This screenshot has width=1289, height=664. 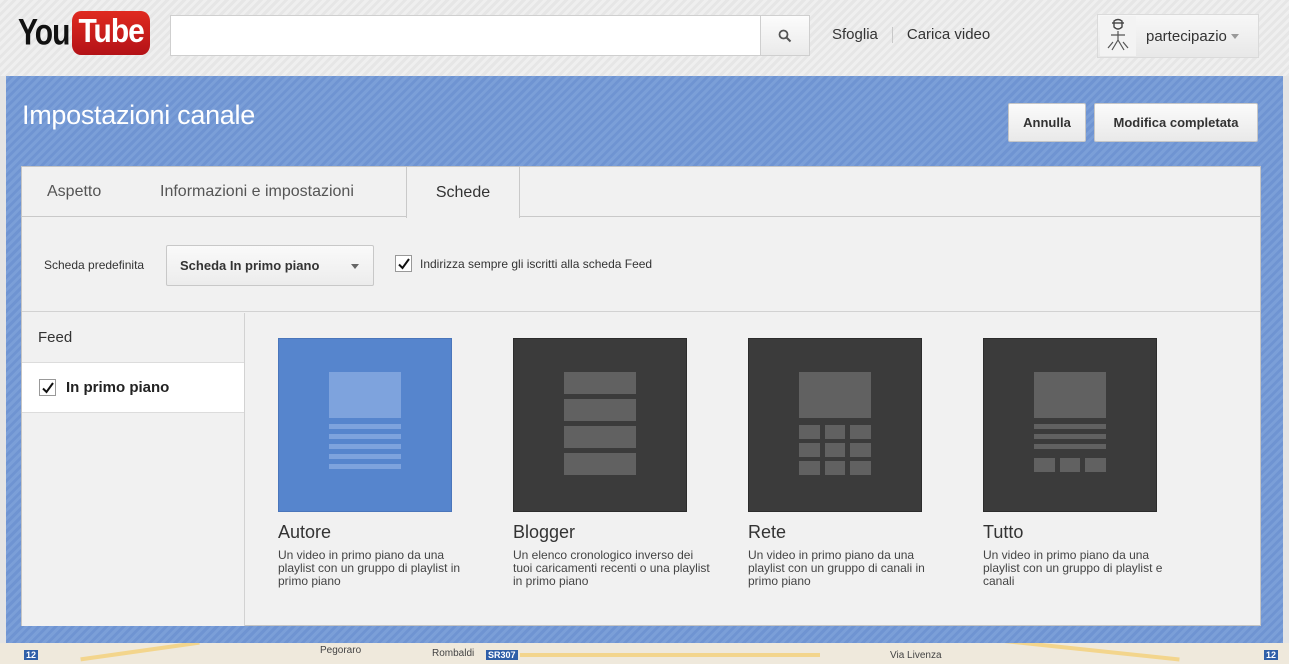 I want to click on layout-title: Autore, so click(x=305, y=532).